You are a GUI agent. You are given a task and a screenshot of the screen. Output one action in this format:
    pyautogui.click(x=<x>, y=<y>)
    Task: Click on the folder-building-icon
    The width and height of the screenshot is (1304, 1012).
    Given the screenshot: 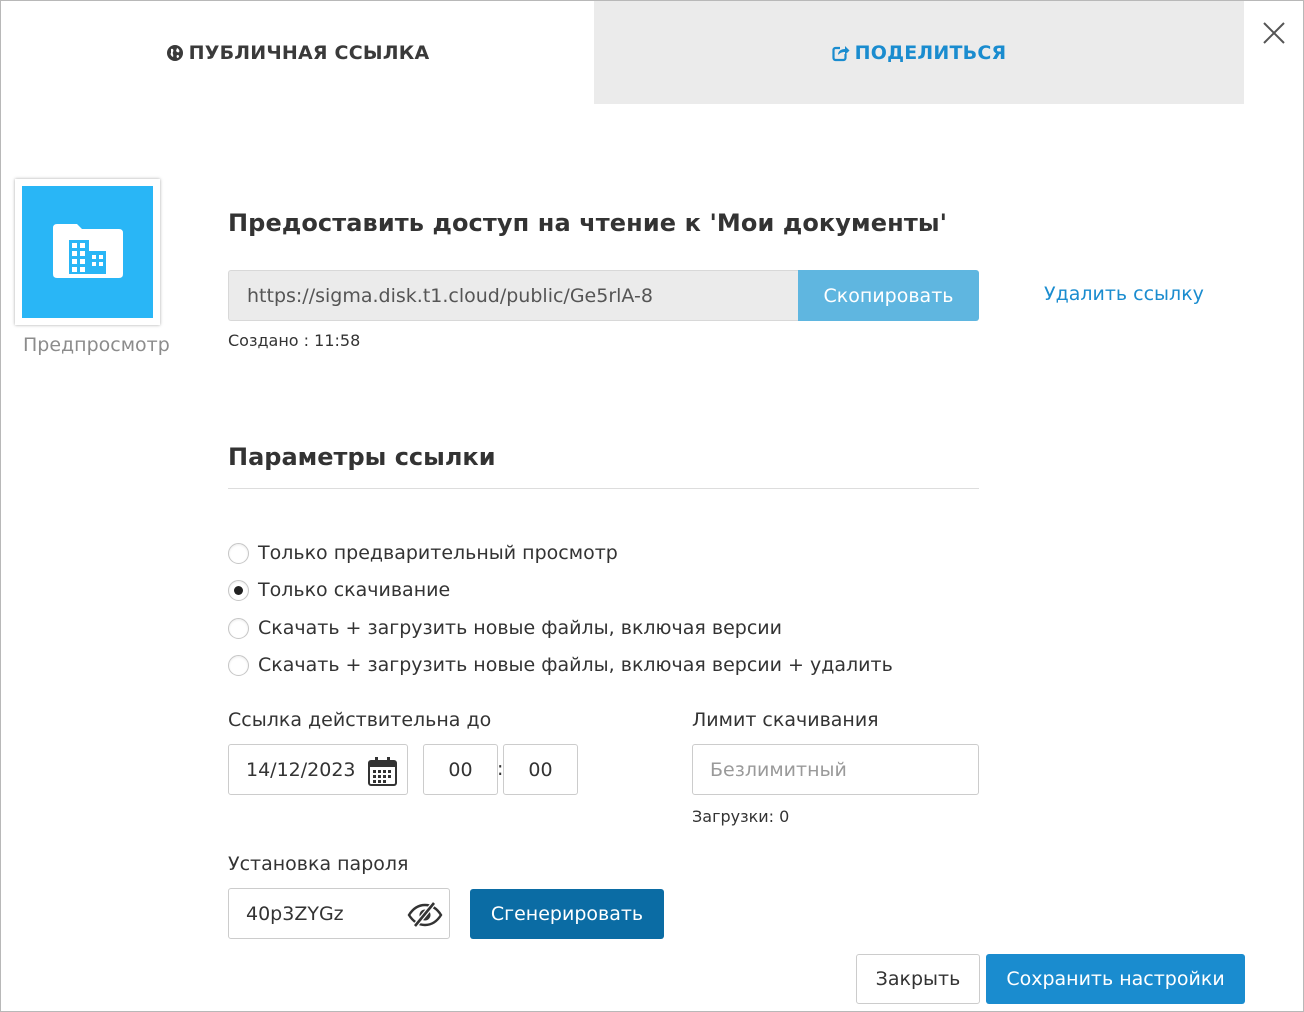 What is the action you would take?
    pyautogui.click(x=88, y=252)
    